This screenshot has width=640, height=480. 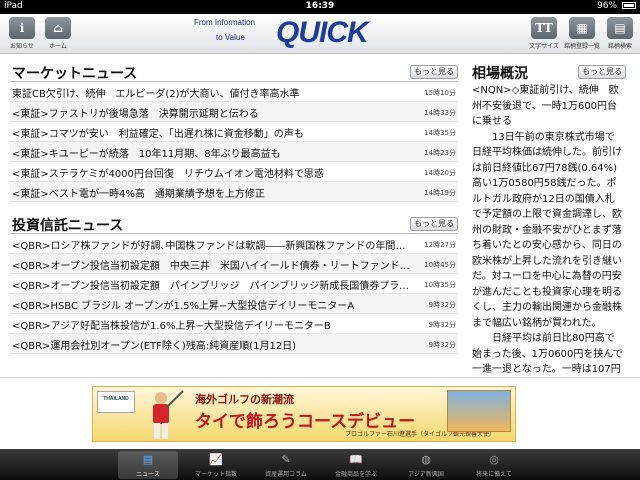 What do you see at coordinates (355, 474) in the screenshot?
I see `tab-label: 金融商品を学ぶ` at bounding box center [355, 474].